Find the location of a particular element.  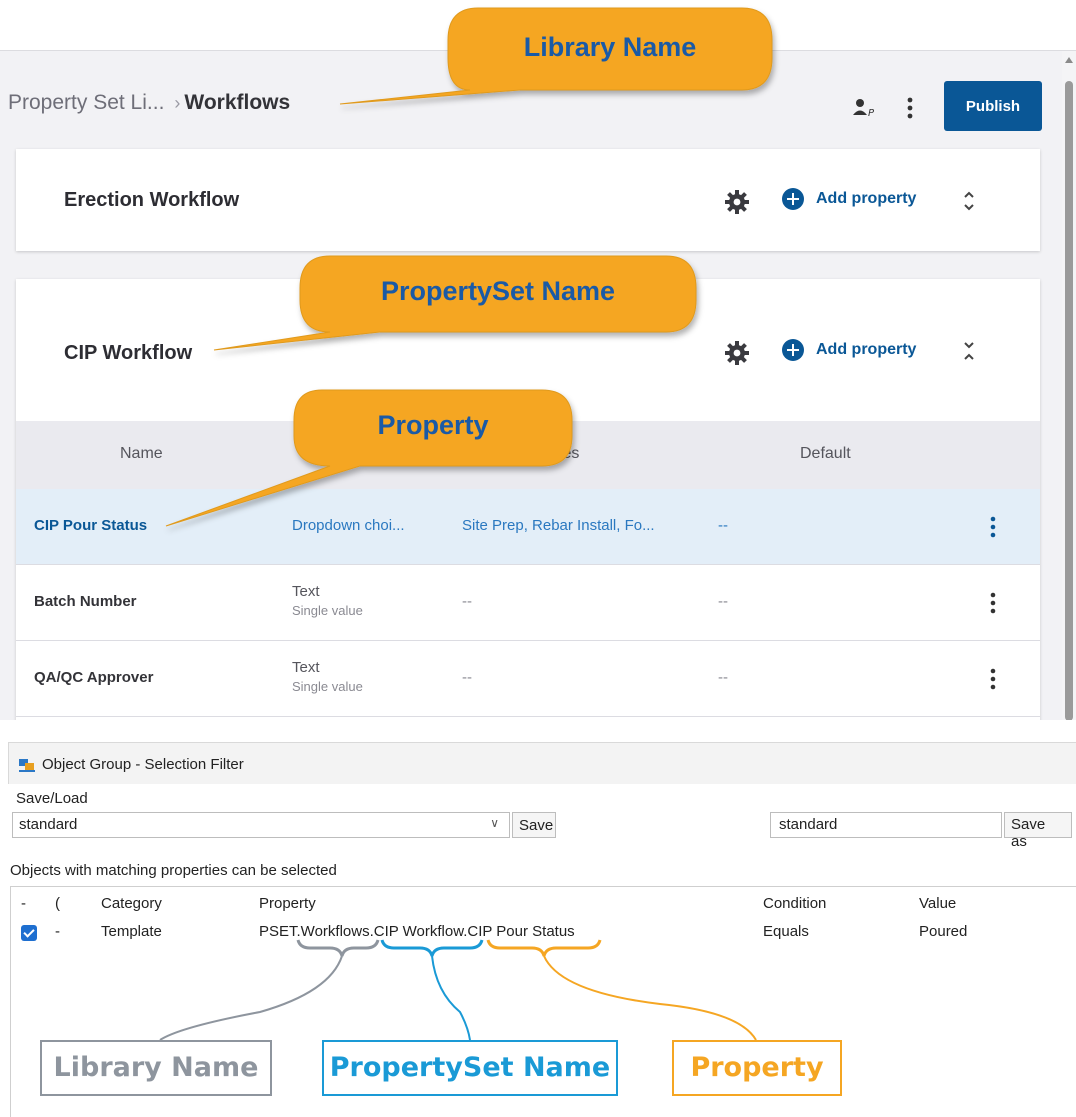

breadcrumb: Property Set Li... › Workflows is located at coordinates (149, 103).